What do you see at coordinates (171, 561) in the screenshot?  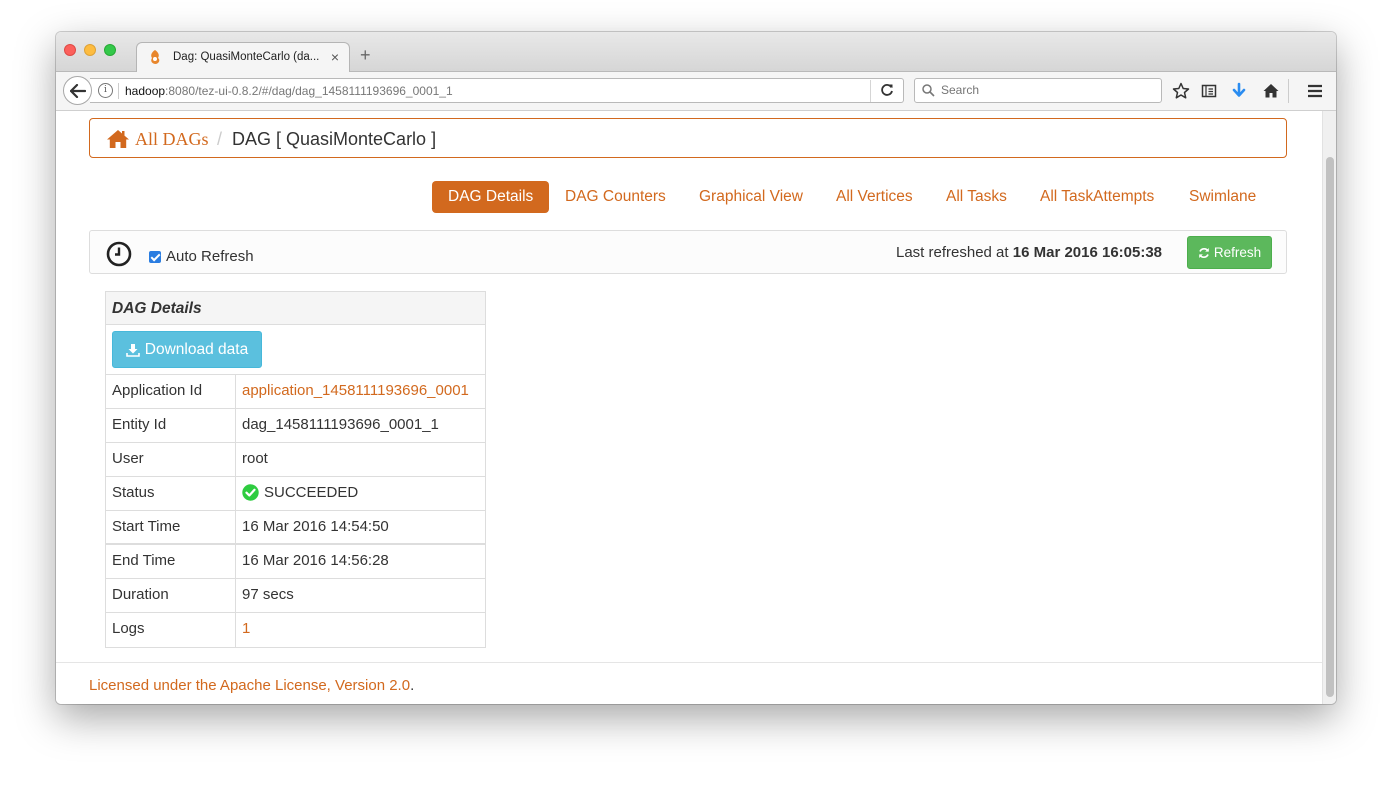 I see `row-key: End Time` at bounding box center [171, 561].